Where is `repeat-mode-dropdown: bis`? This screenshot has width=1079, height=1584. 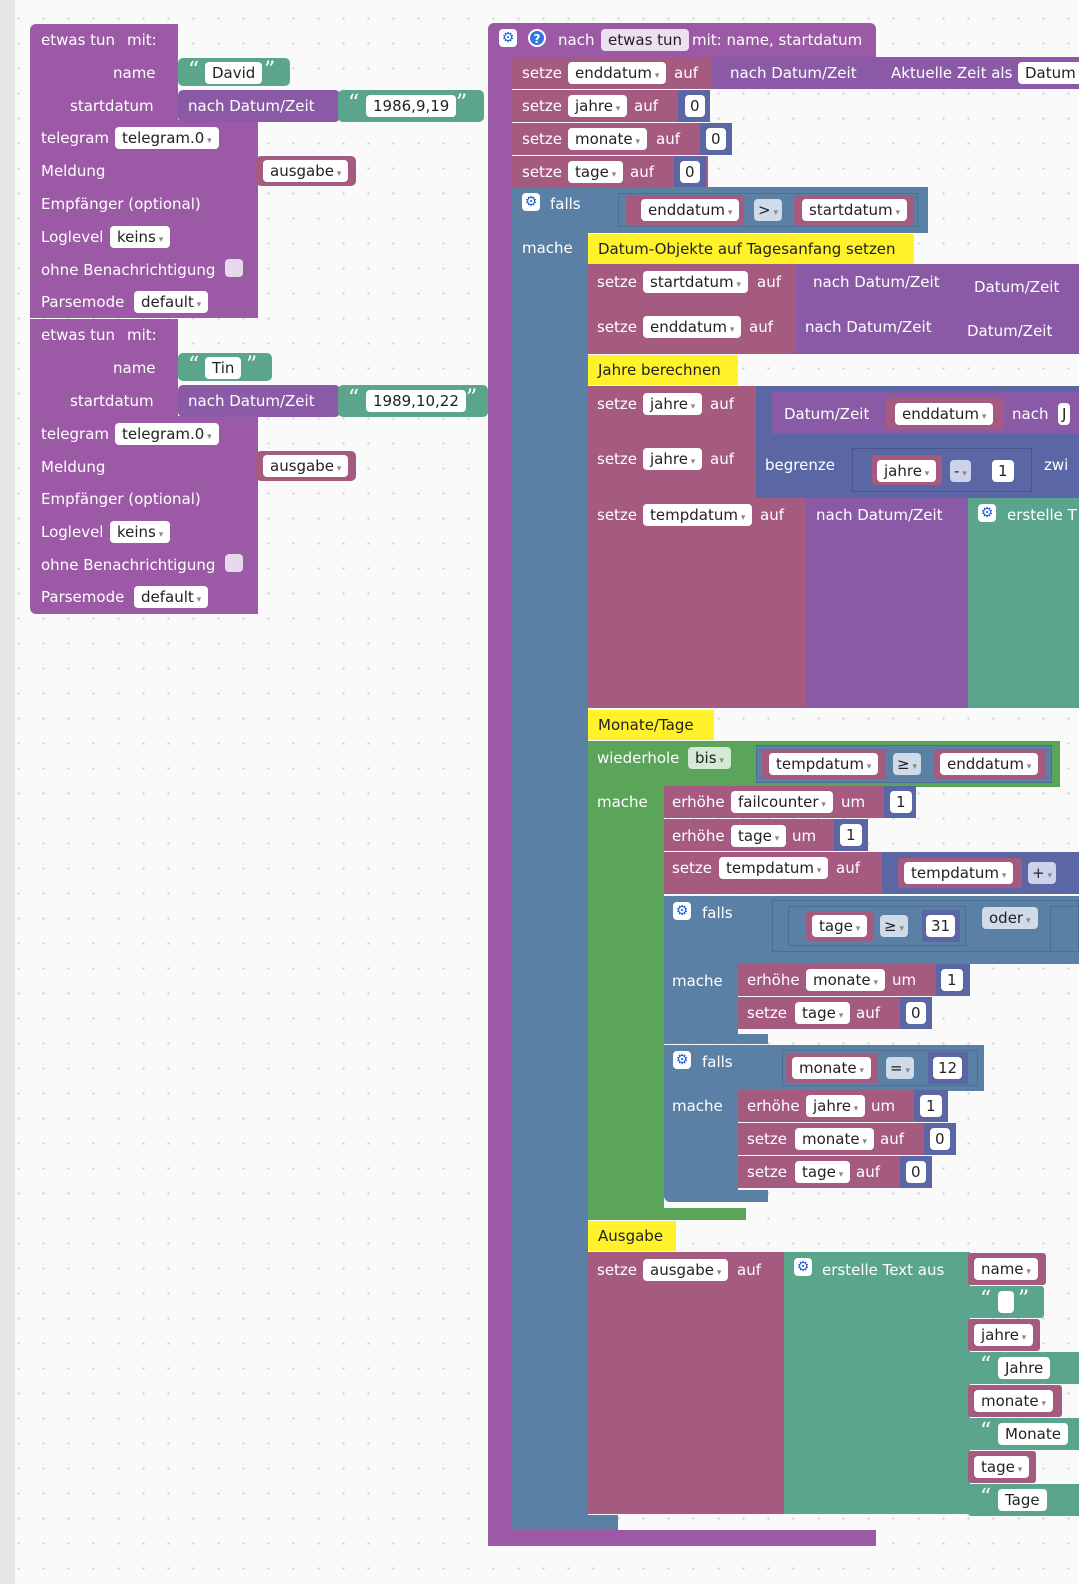 repeat-mode-dropdown: bis is located at coordinates (709, 758).